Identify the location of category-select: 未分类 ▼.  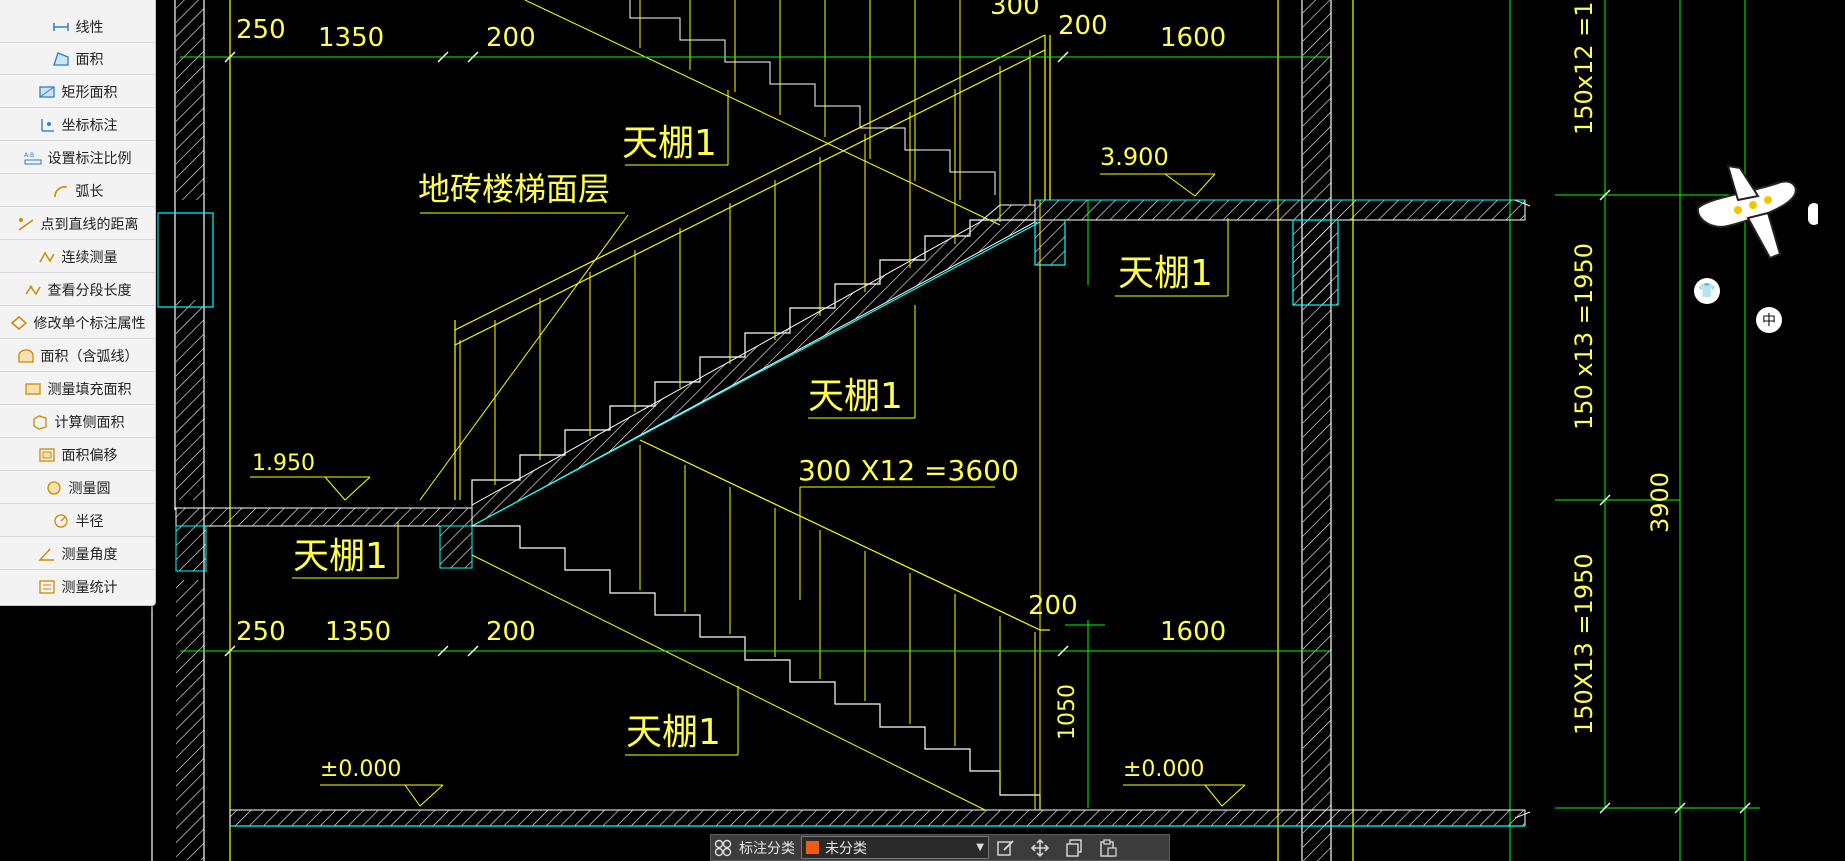
(895, 847).